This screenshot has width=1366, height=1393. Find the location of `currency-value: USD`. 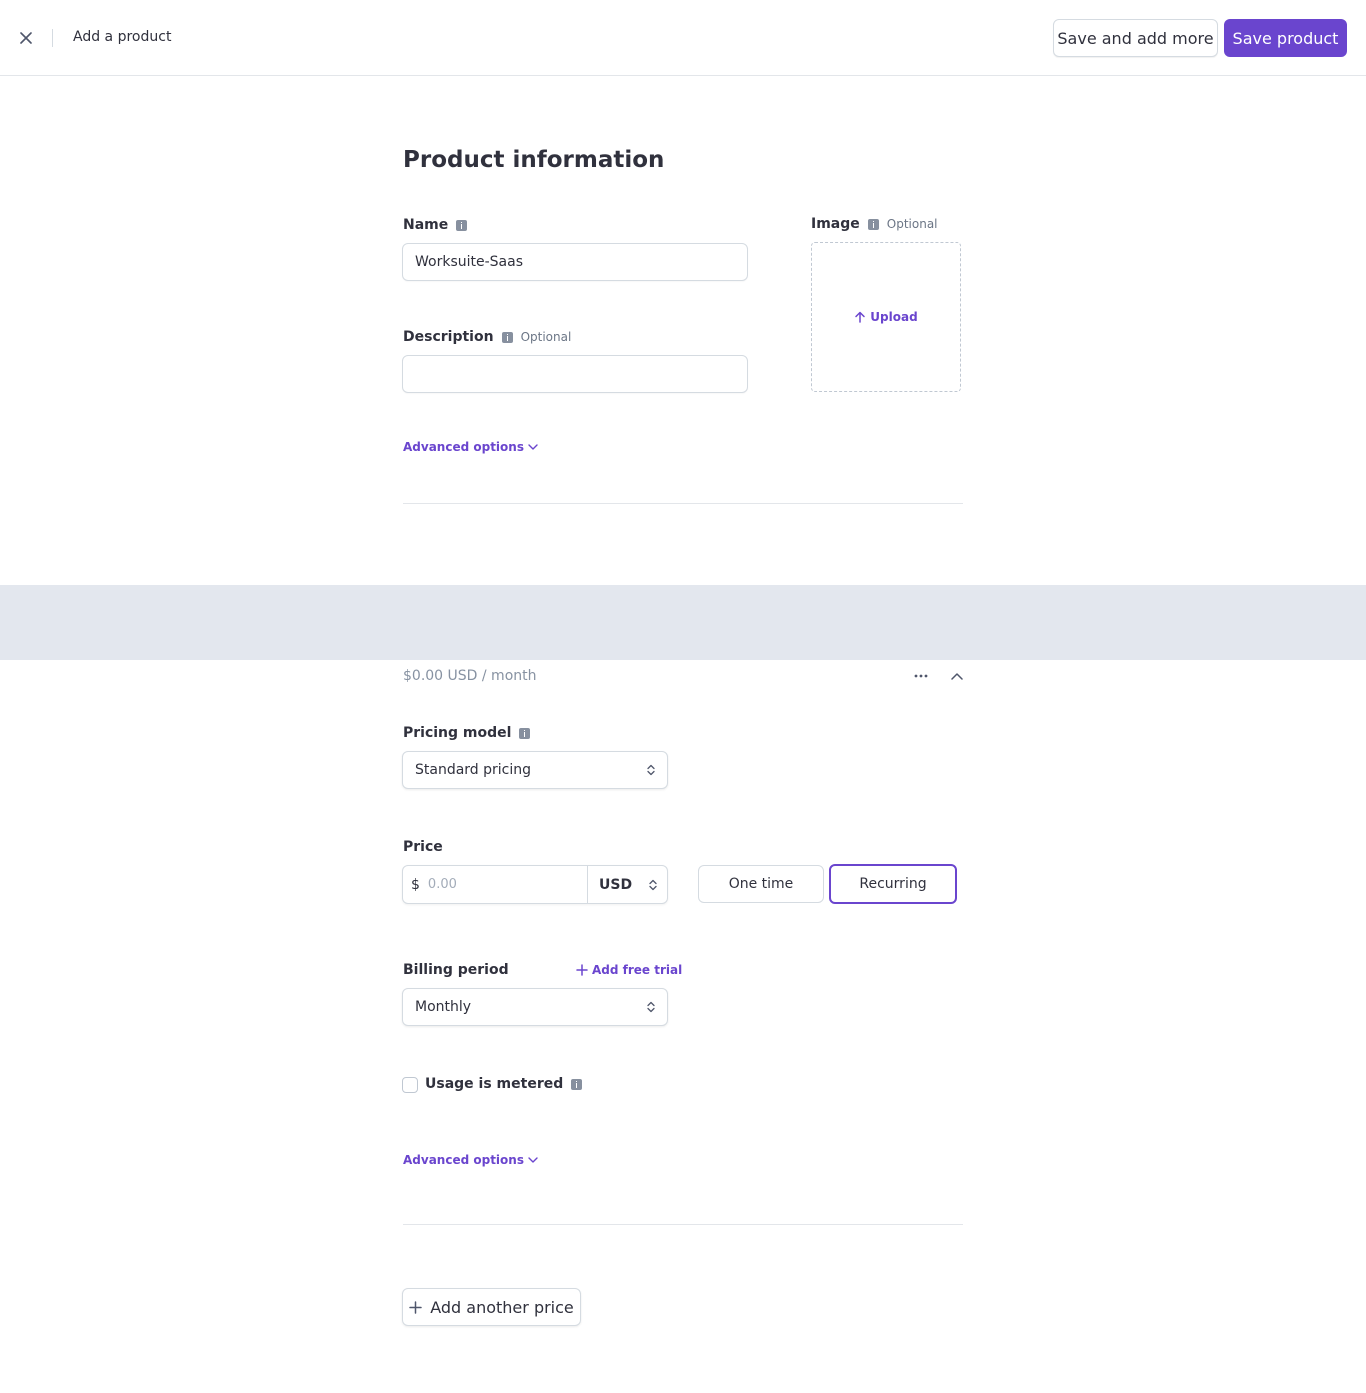

currency-value: USD is located at coordinates (616, 884).